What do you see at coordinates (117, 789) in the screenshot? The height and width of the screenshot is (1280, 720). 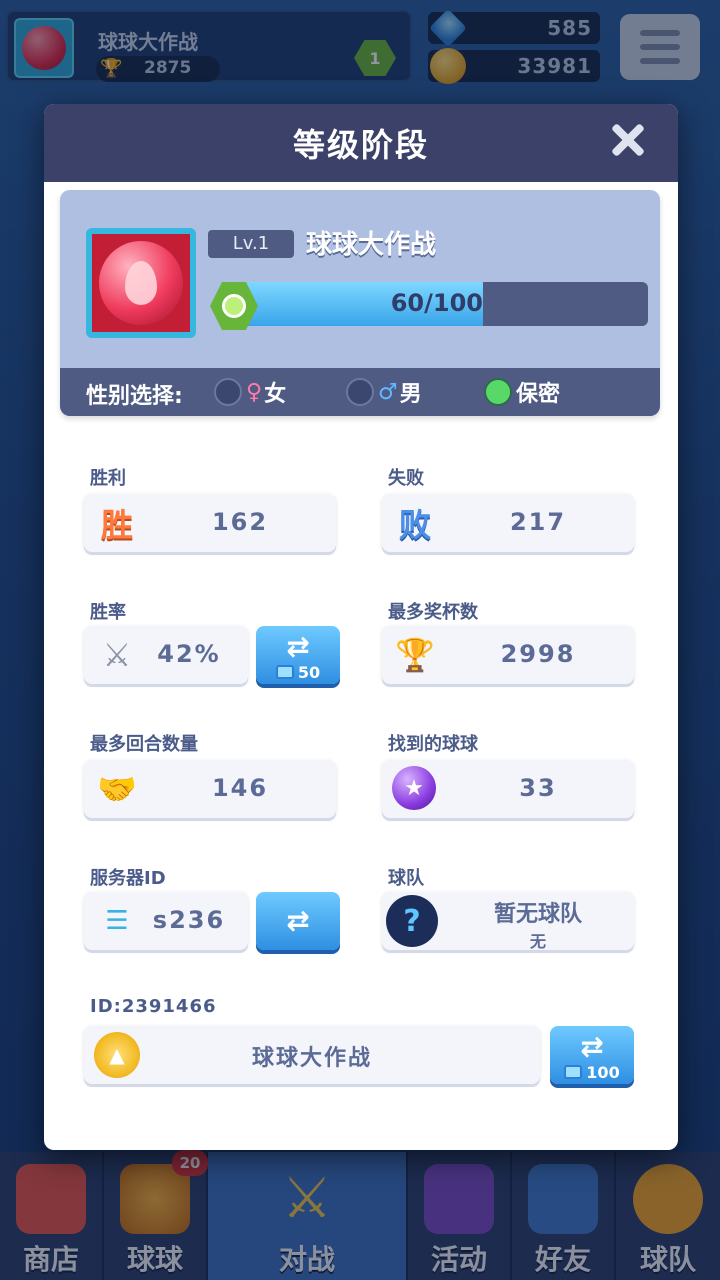 I see `handshake-icon: 🤝` at bounding box center [117, 789].